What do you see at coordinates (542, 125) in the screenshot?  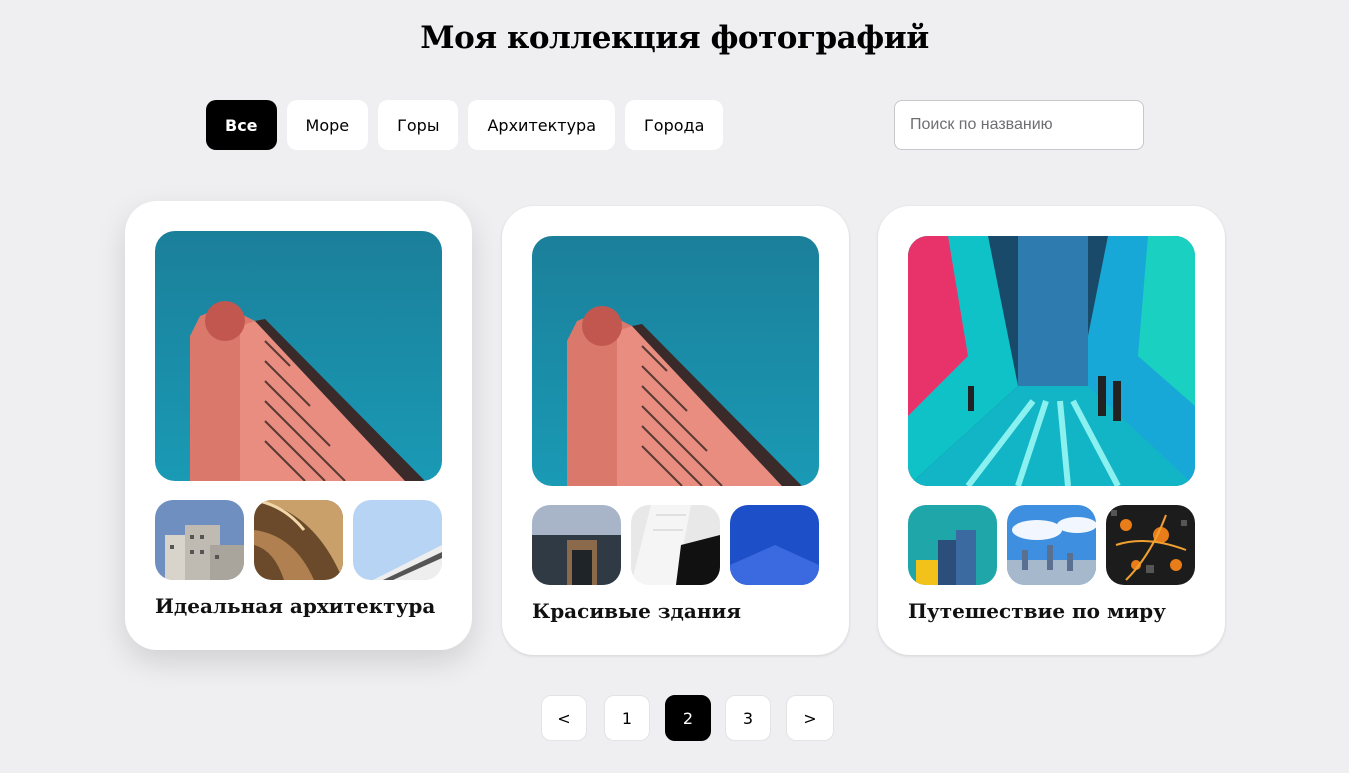 I see `filter-architecture-button: Архитектура` at bounding box center [542, 125].